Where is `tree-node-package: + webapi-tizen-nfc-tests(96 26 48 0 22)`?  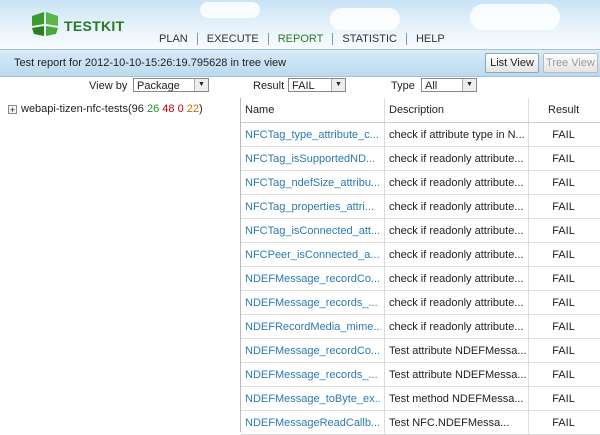
tree-node-package: + webapi-tizen-nfc-tests(96 26 48 0 22) is located at coordinates (105, 109).